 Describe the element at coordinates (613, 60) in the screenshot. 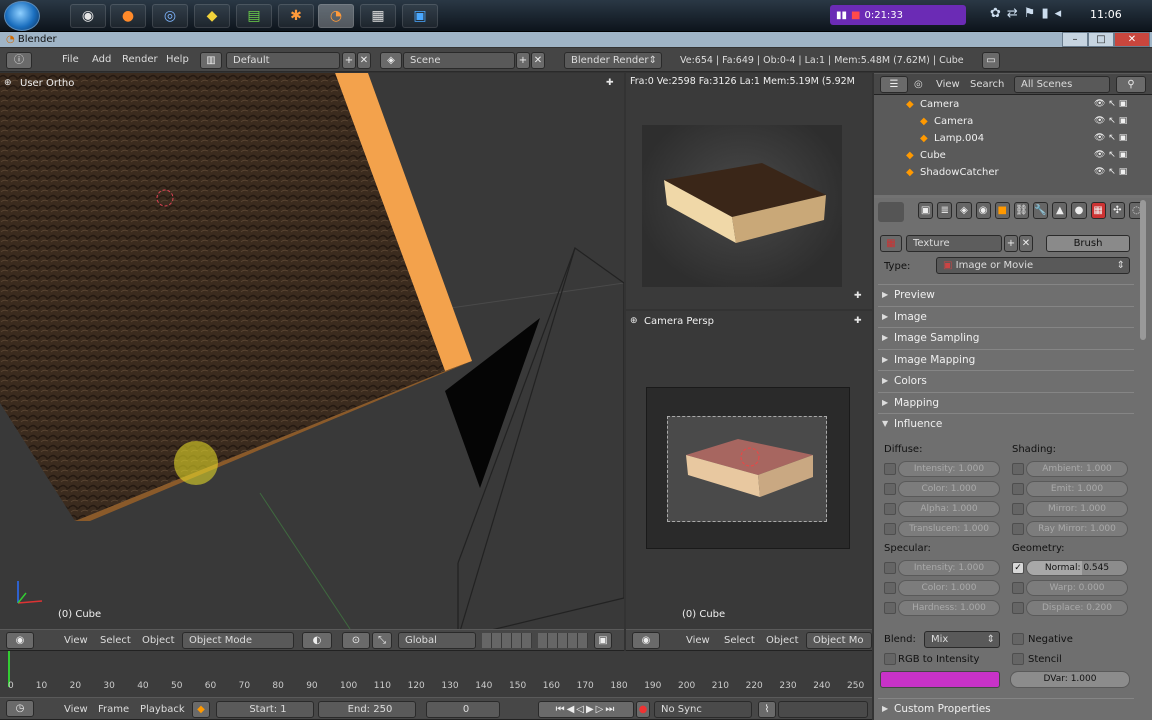

I see `render-engine-selector: Blender Render ⇕` at that location.